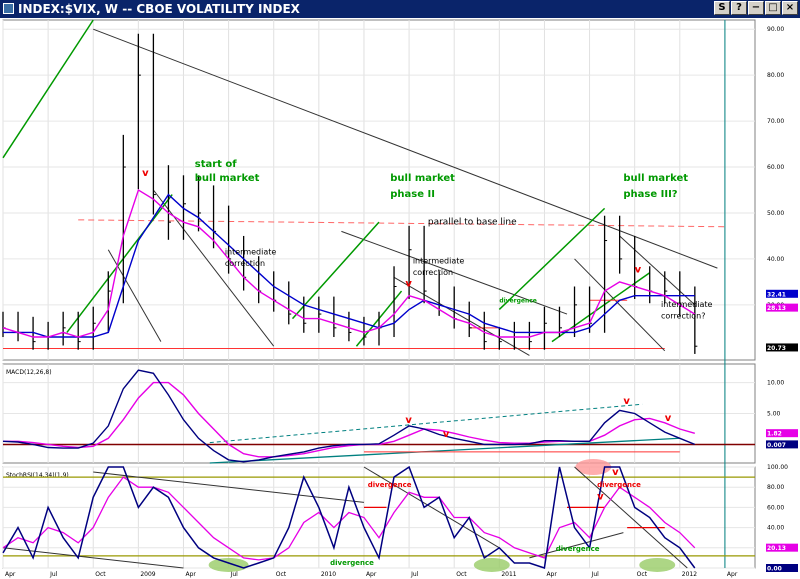 The width and height of the screenshot is (800, 579). I want to click on price-y-tick-label: 80.00, so click(775, 75).